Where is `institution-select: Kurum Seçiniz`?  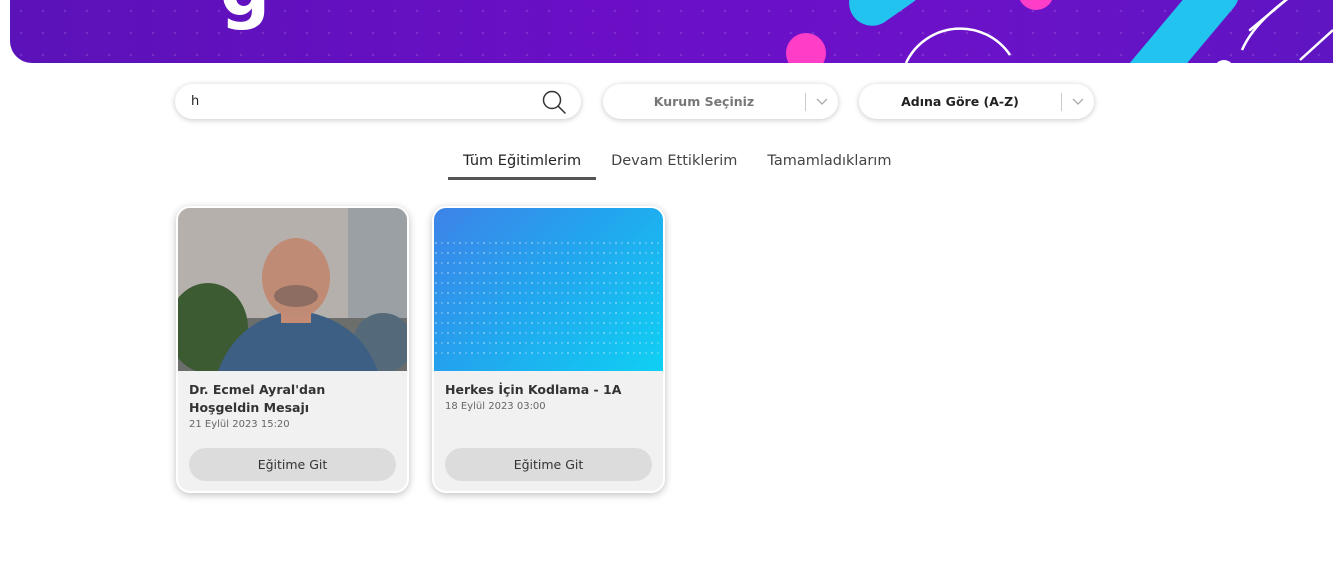 institution-select: Kurum Seçiniz is located at coordinates (720, 101).